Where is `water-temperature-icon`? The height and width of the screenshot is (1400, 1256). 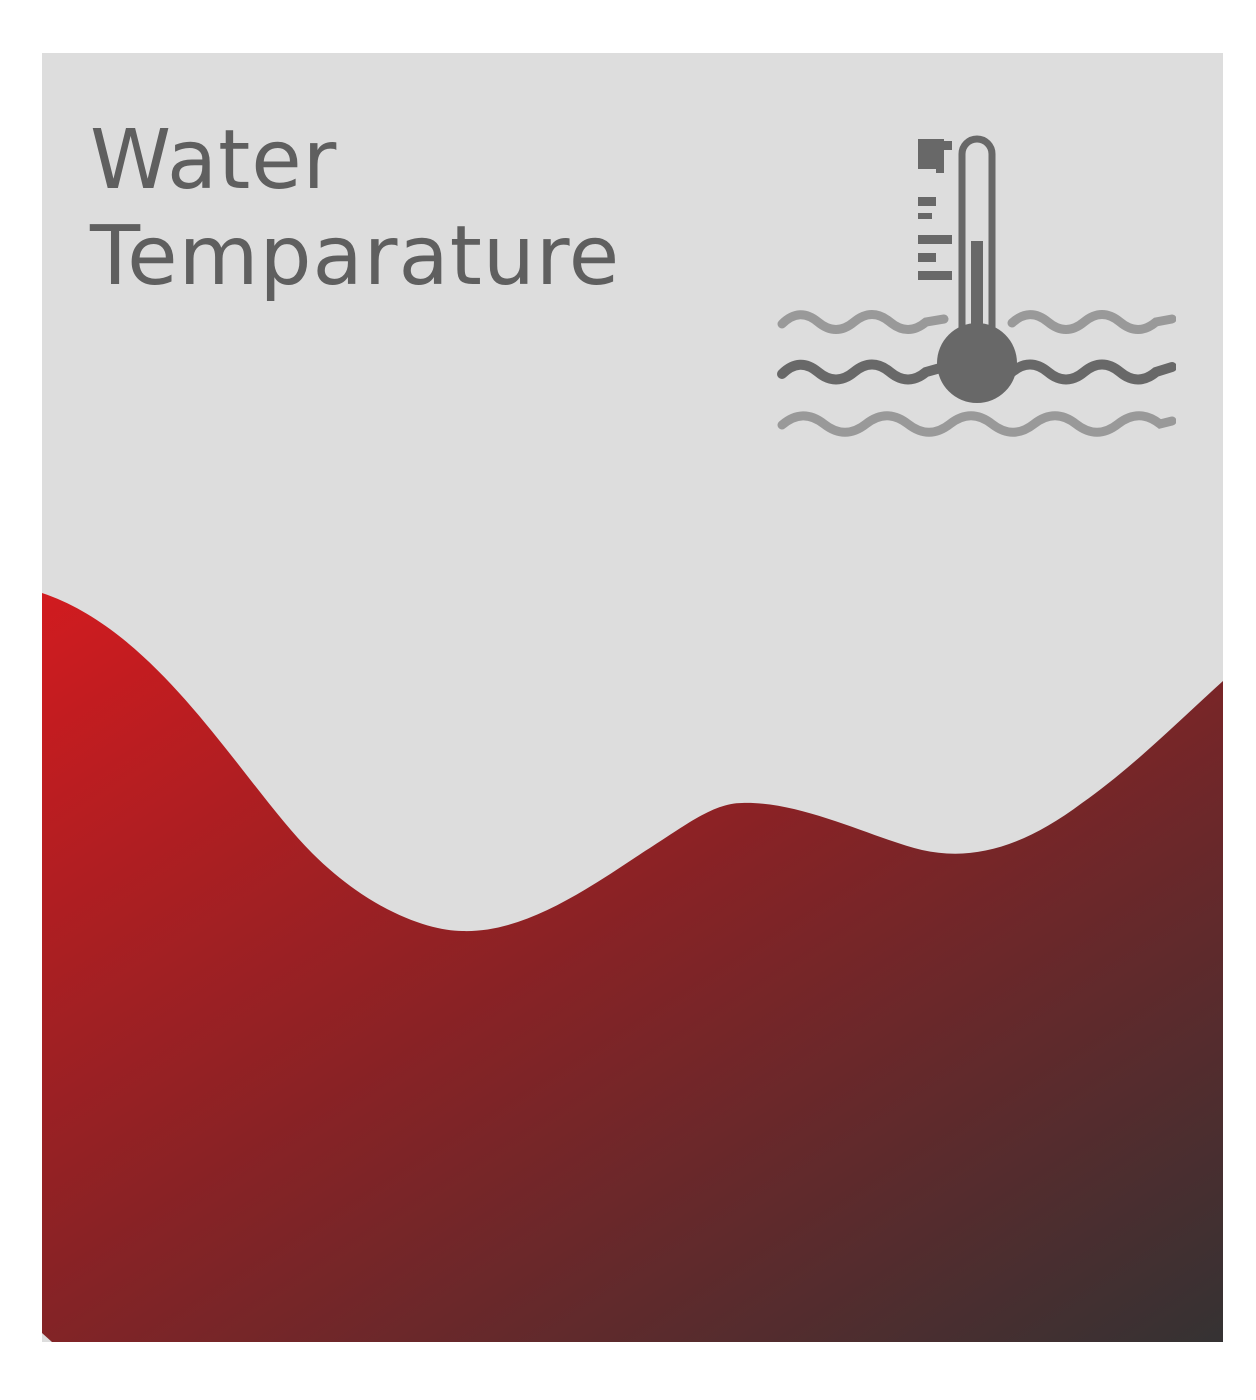
water-temperature-icon is located at coordinates (976, 286).